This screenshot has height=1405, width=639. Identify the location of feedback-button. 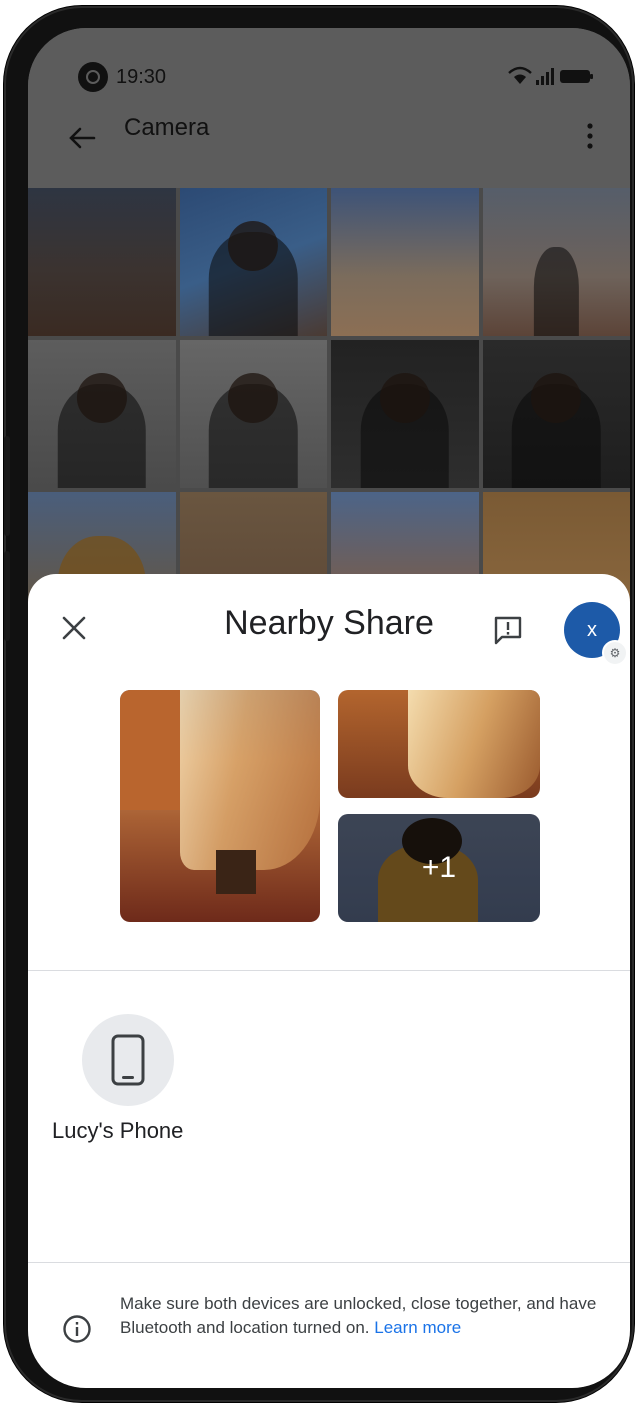
(508, 630).